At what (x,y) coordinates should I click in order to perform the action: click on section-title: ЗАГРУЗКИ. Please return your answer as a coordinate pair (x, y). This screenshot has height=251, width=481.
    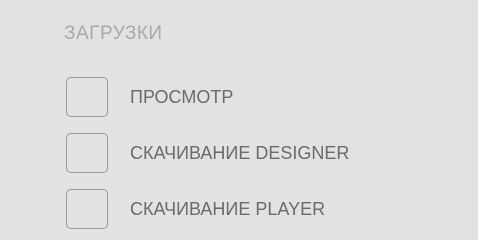
    Looking at the image, I should click on (113, 33).